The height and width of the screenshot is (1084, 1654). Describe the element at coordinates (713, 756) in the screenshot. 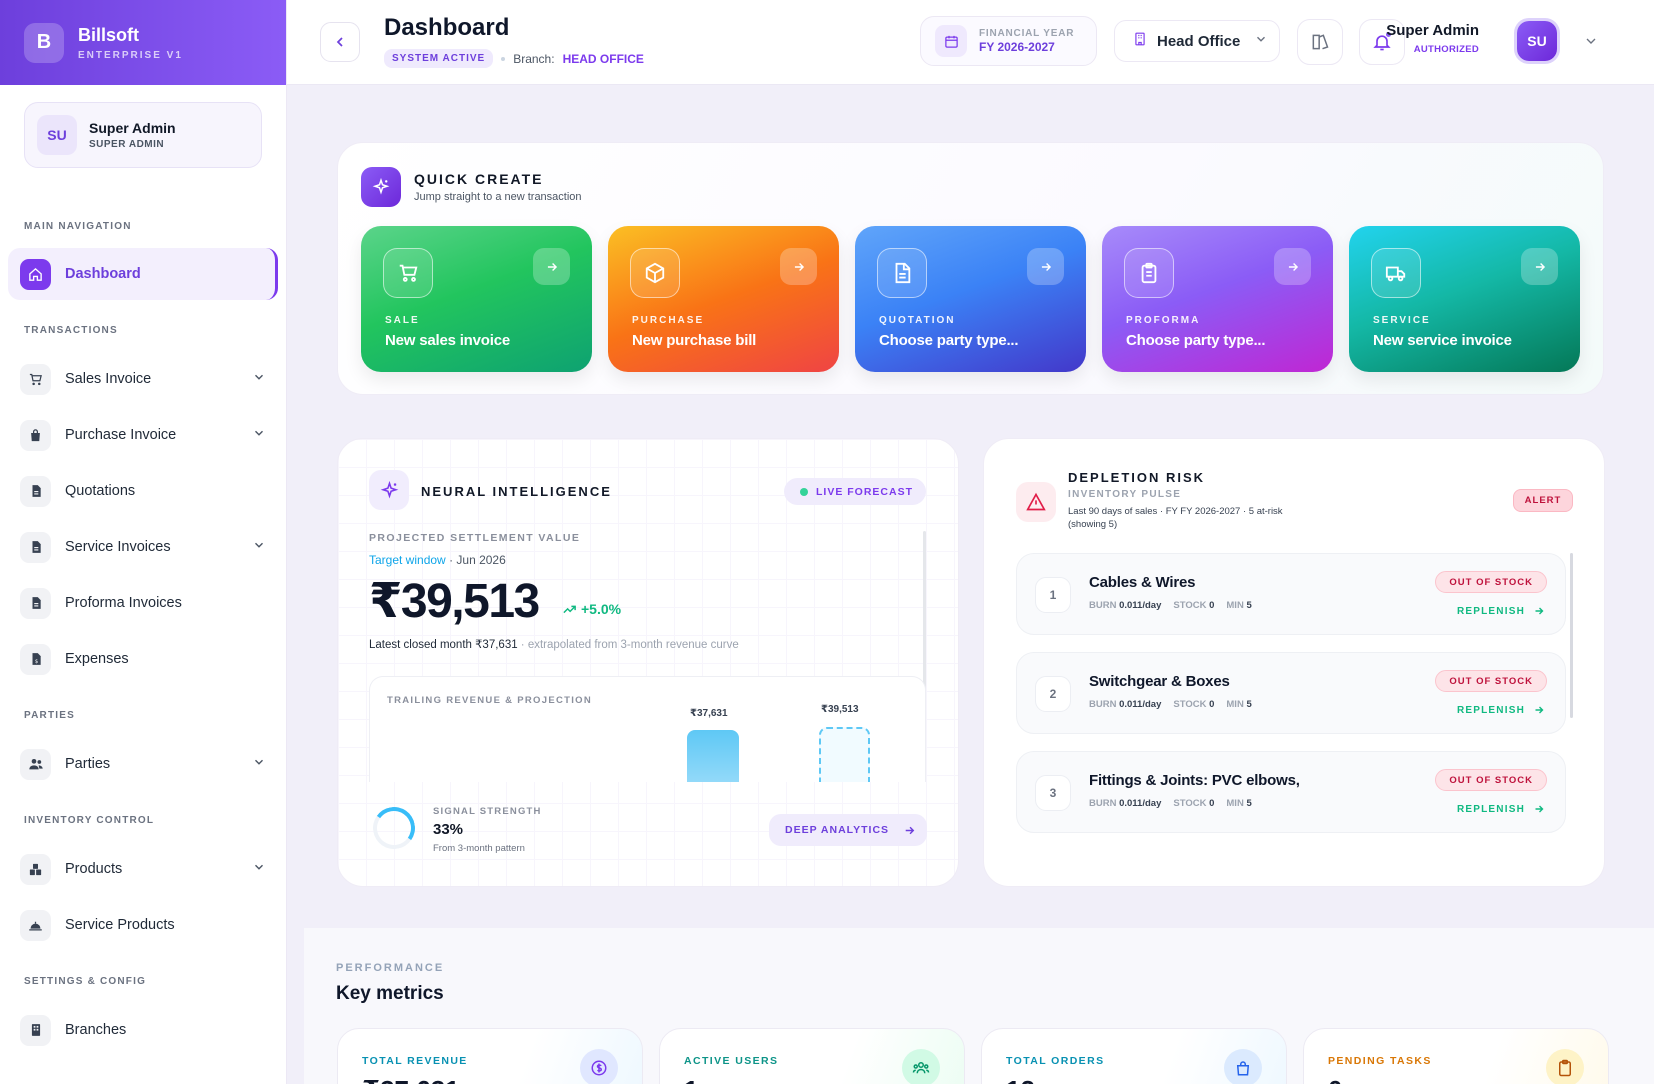

I see `bar-actual` at that location.